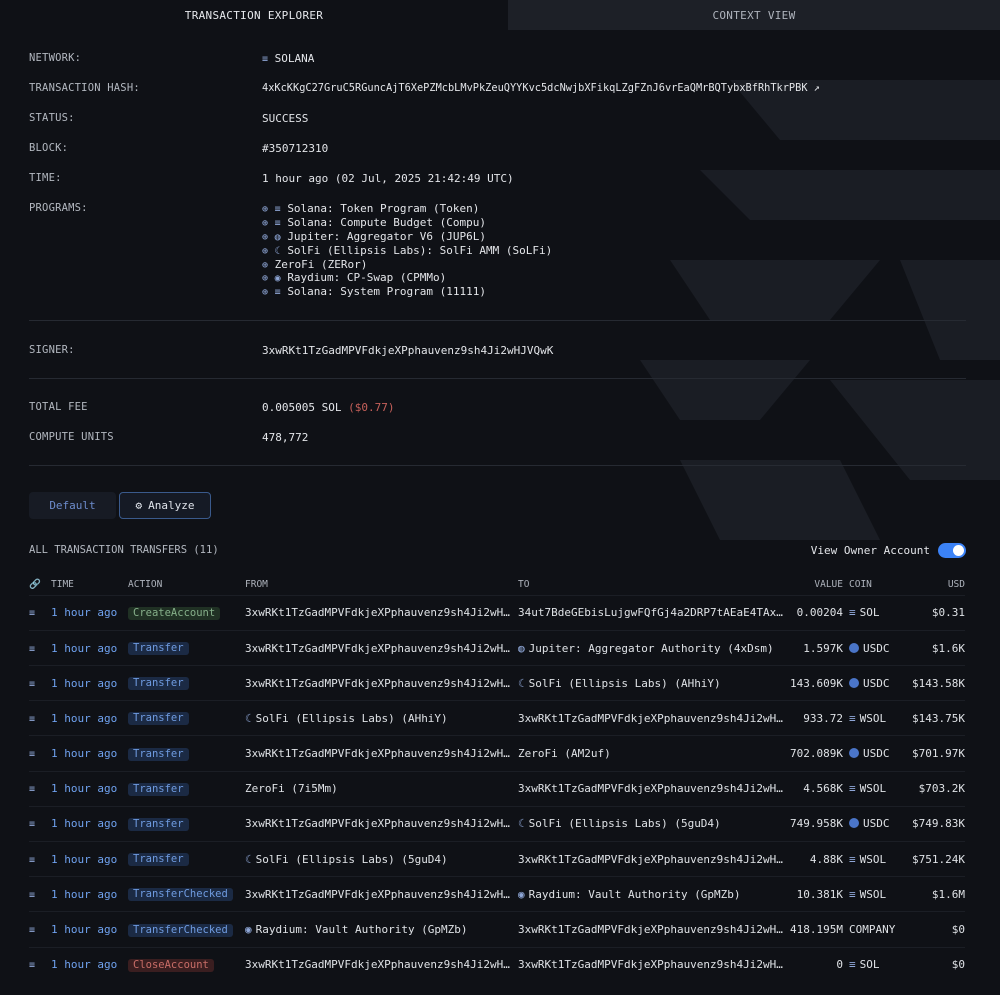 Image resolution: width=1000 pixels, height=995 pixels. Describe the element at coordinates (650, 753) in the screenshot. I see `row-to: ZeroFi (AM2uf)` at that location.